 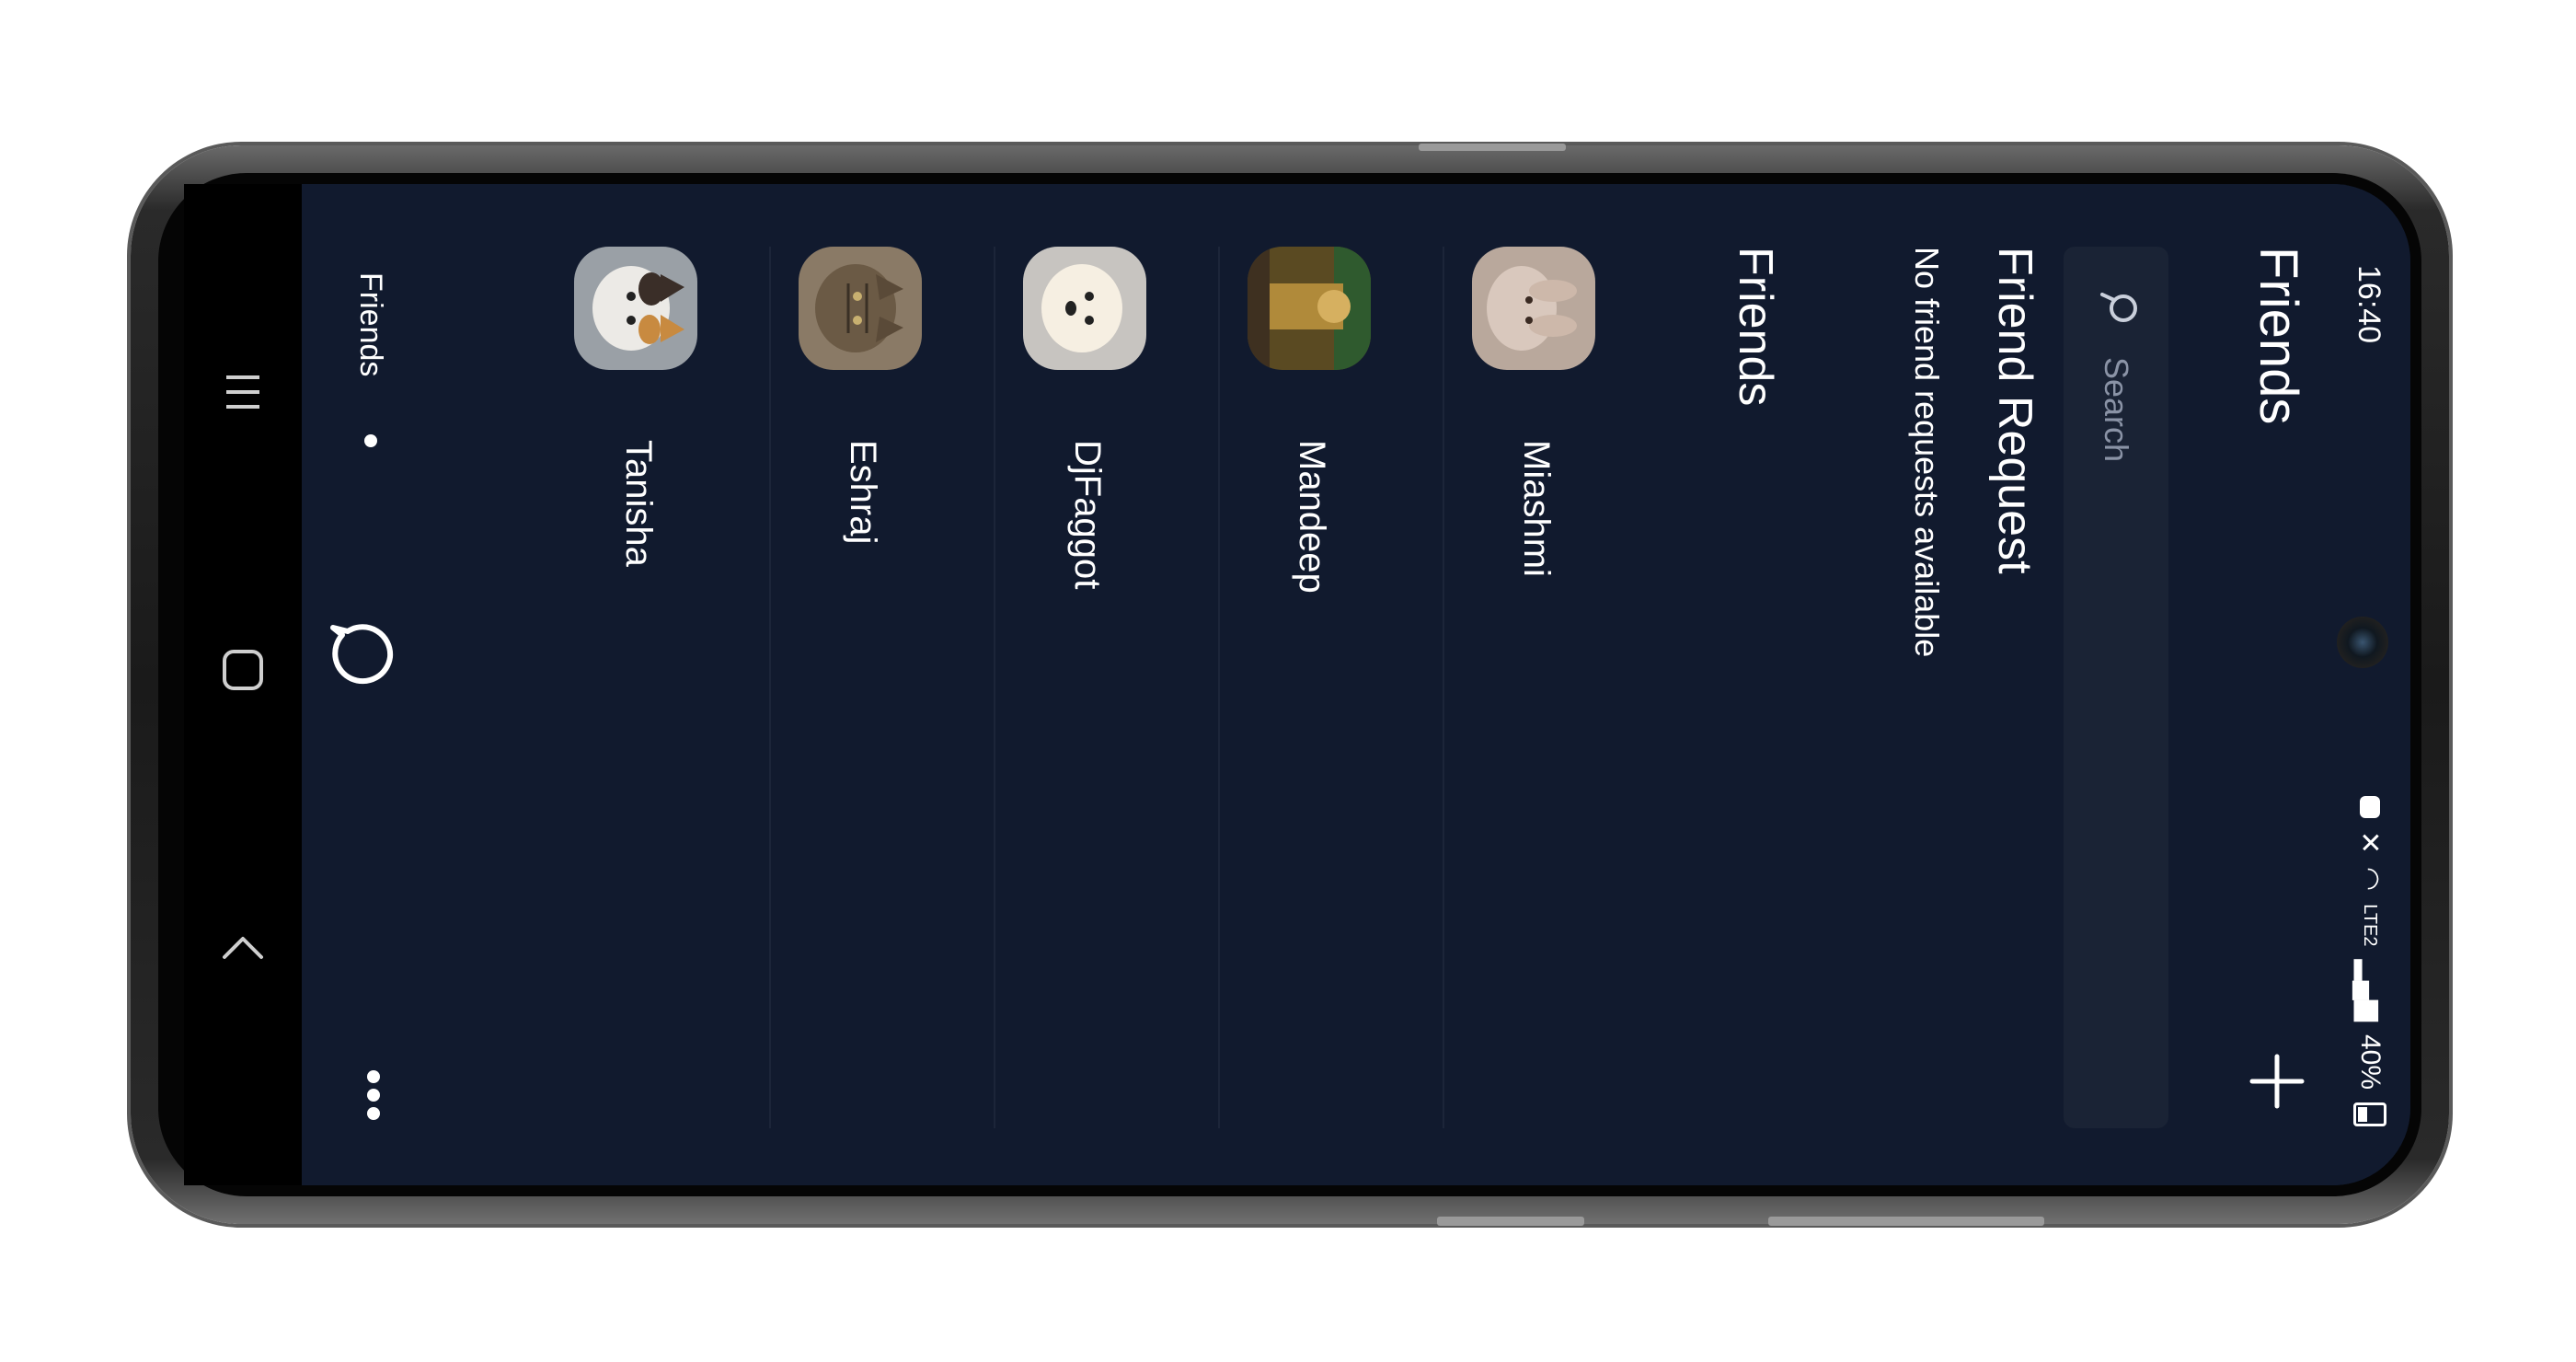 I want to click on bixby-button, so click(x=1510, y=1221).